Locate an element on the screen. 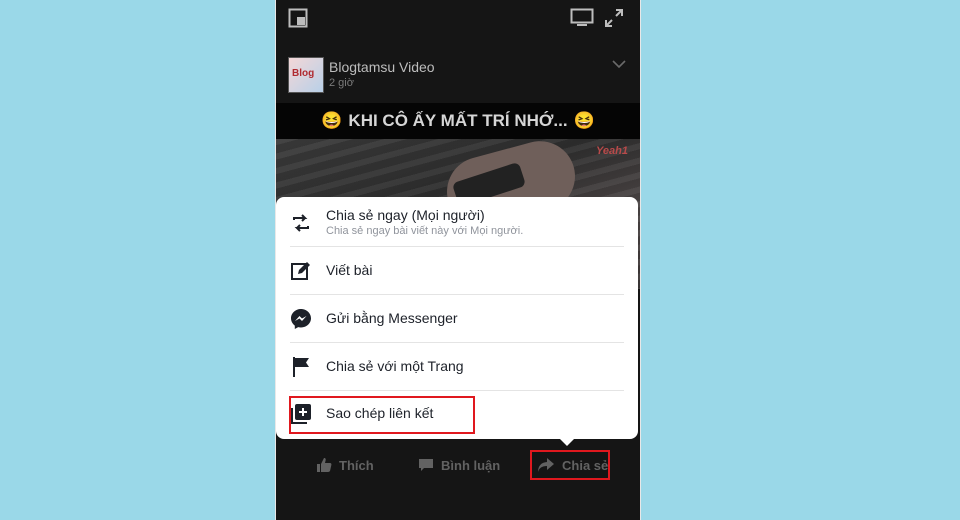  write-post-item: Viết bài is located at coordinates (457, 271).